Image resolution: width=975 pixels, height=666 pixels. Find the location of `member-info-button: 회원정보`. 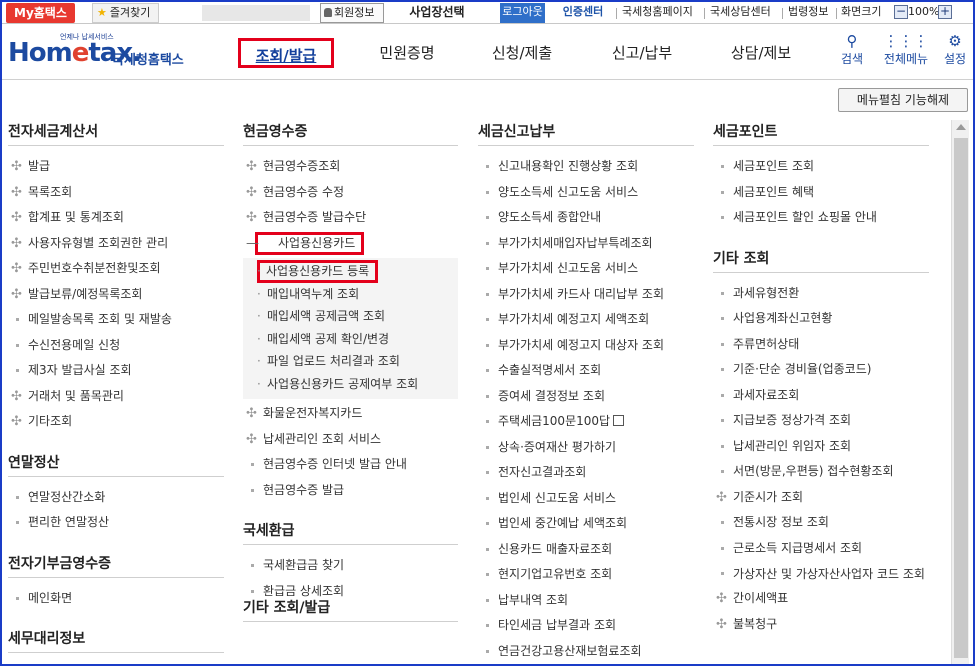

member-info-button: 회원정보 is located at coordinates (352, 13).